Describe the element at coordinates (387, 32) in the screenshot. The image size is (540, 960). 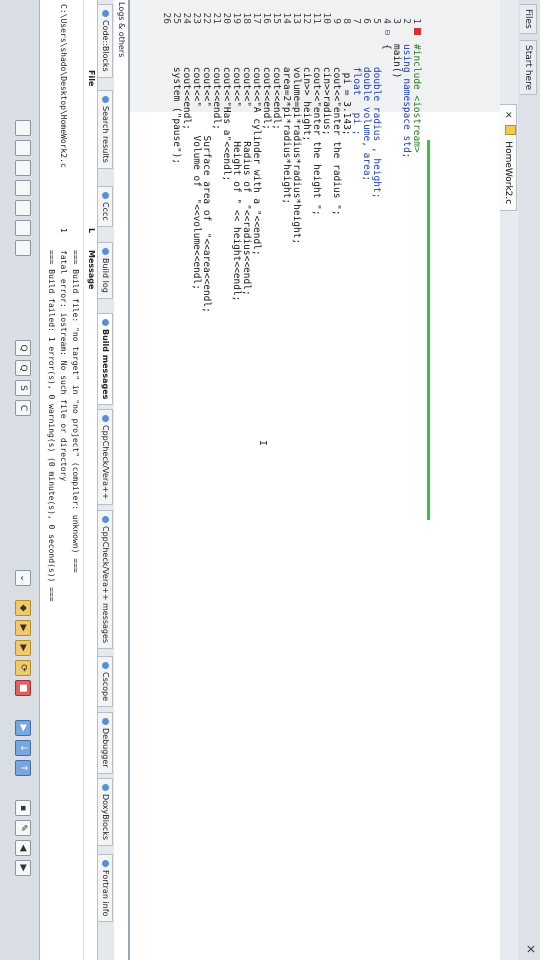
I see `fold-icon: ⊟` at that location.